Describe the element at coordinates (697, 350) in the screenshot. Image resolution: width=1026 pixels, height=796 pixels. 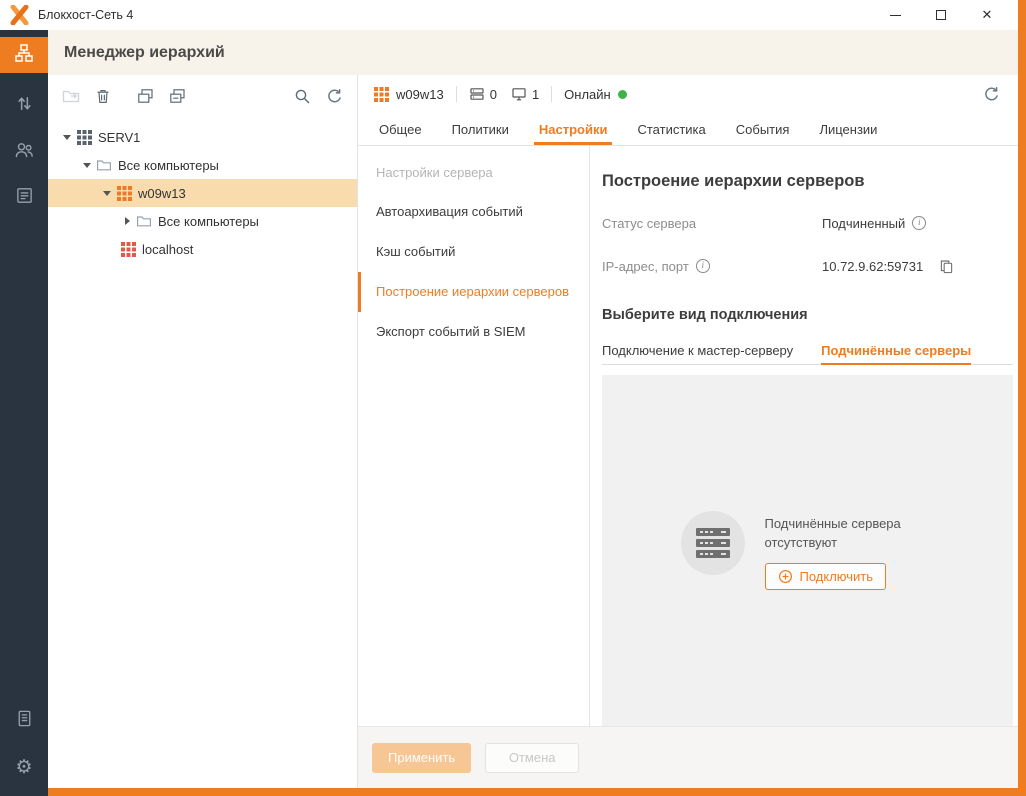
I see `tab-master-connection: Подключение к мастер-серверу` at that location.